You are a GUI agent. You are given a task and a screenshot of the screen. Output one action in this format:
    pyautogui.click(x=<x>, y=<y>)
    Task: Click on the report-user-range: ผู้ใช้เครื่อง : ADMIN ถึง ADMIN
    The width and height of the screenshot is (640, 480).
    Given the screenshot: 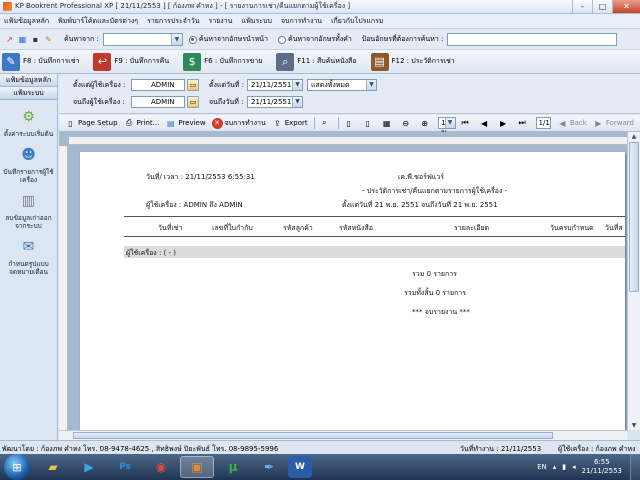 What is the action you would take?
    pyautogui.click(x=194, y=205)
    